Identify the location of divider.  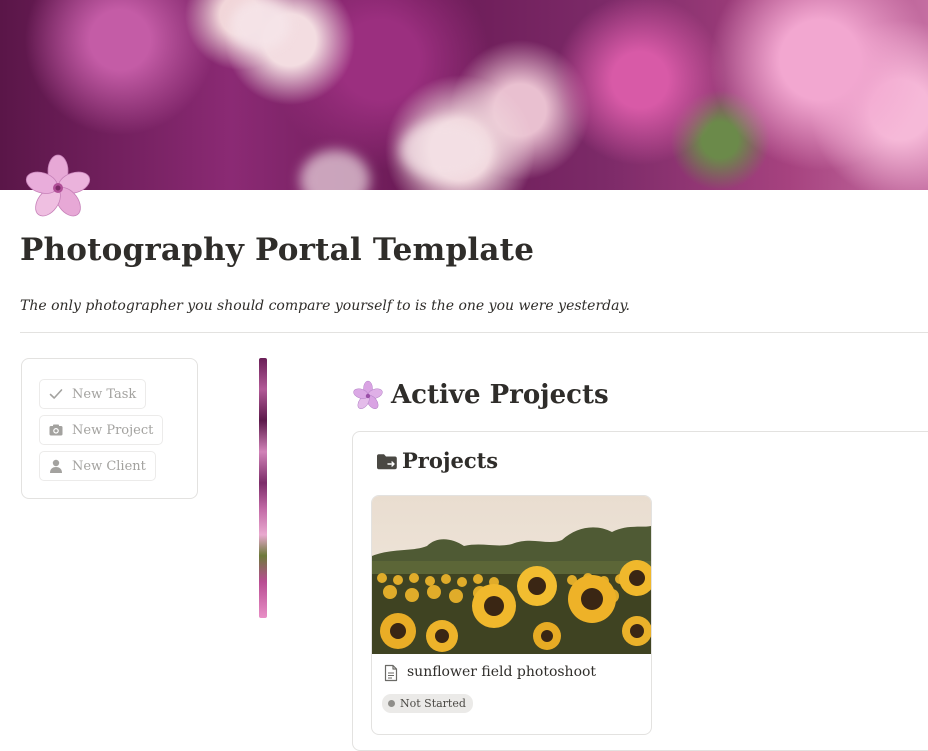
(474, 332).